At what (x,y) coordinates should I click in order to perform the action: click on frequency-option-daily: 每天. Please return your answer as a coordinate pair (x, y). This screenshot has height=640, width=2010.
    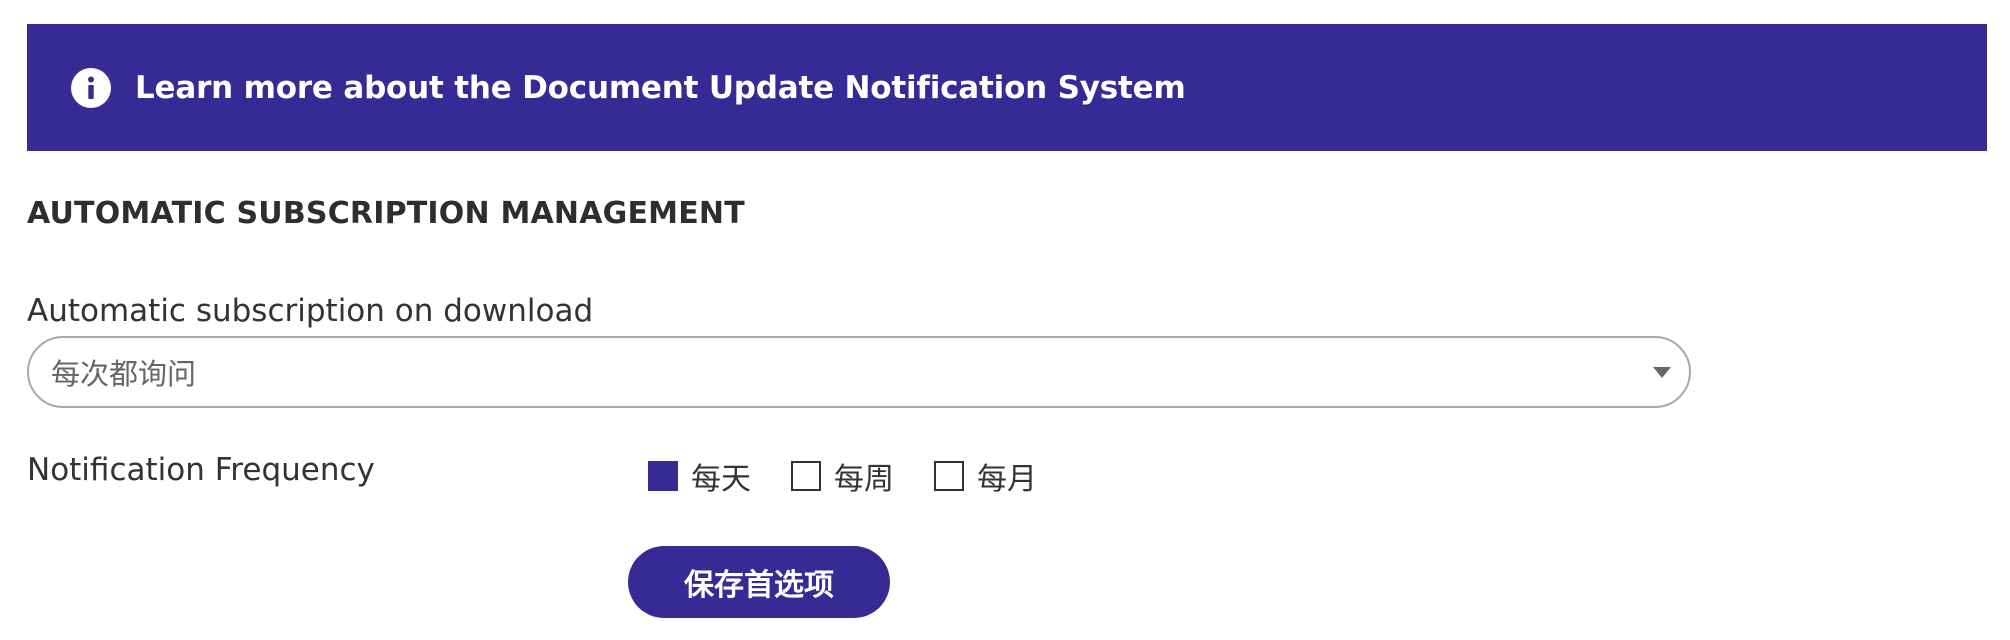
    Looking at the image, I should click on (699, 476).